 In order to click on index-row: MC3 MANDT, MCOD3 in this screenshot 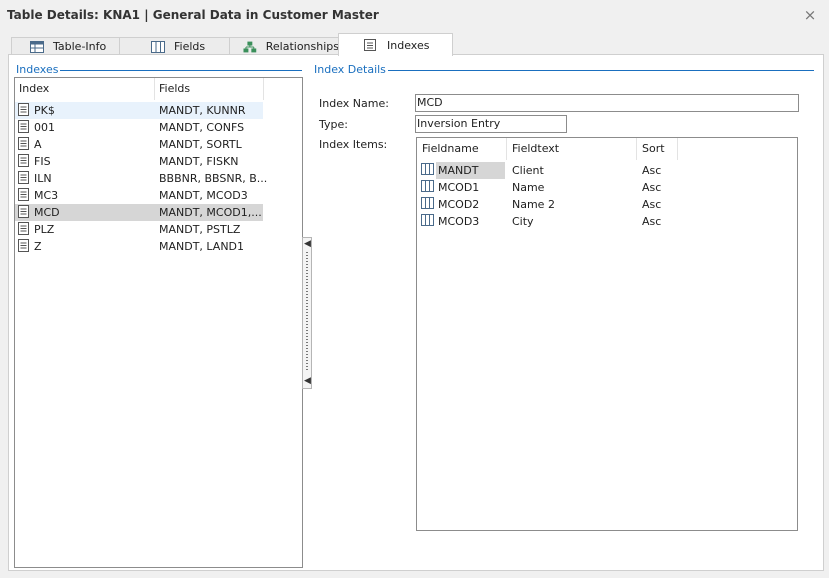, I will do `click(139, 195)`.